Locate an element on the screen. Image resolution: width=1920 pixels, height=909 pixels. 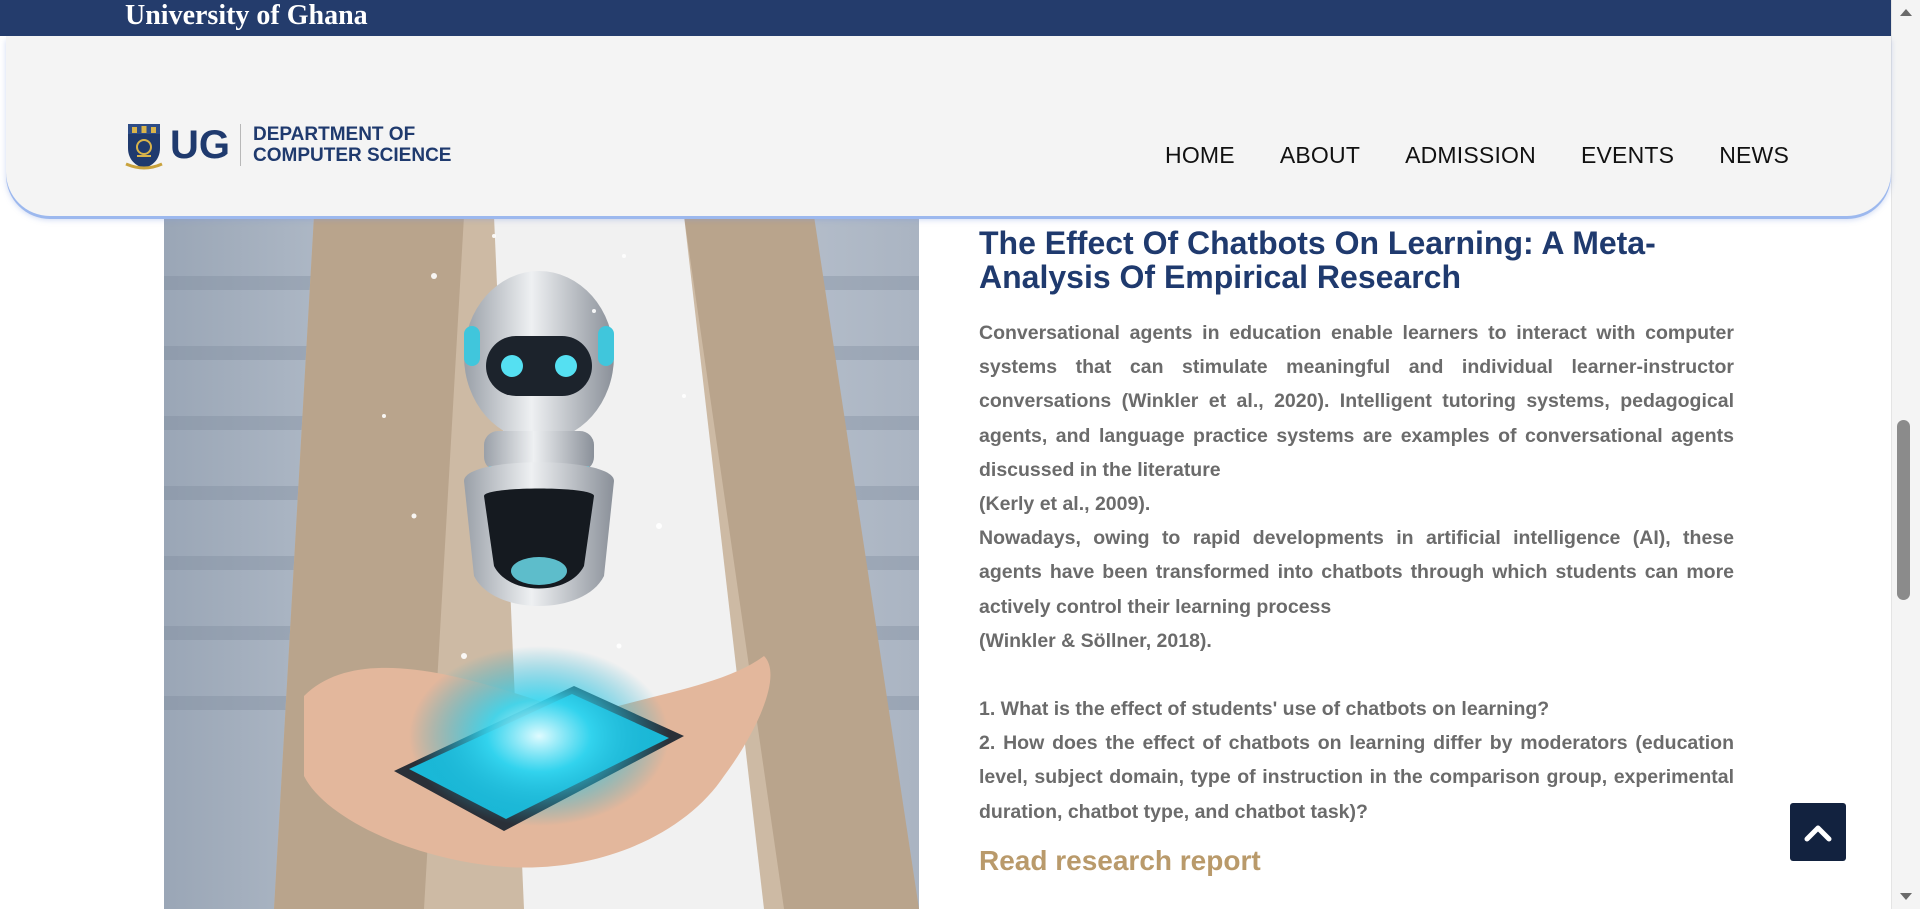
logo-dept-line2: COMPUTER SCIENCE is located at coordinates (352, 155).